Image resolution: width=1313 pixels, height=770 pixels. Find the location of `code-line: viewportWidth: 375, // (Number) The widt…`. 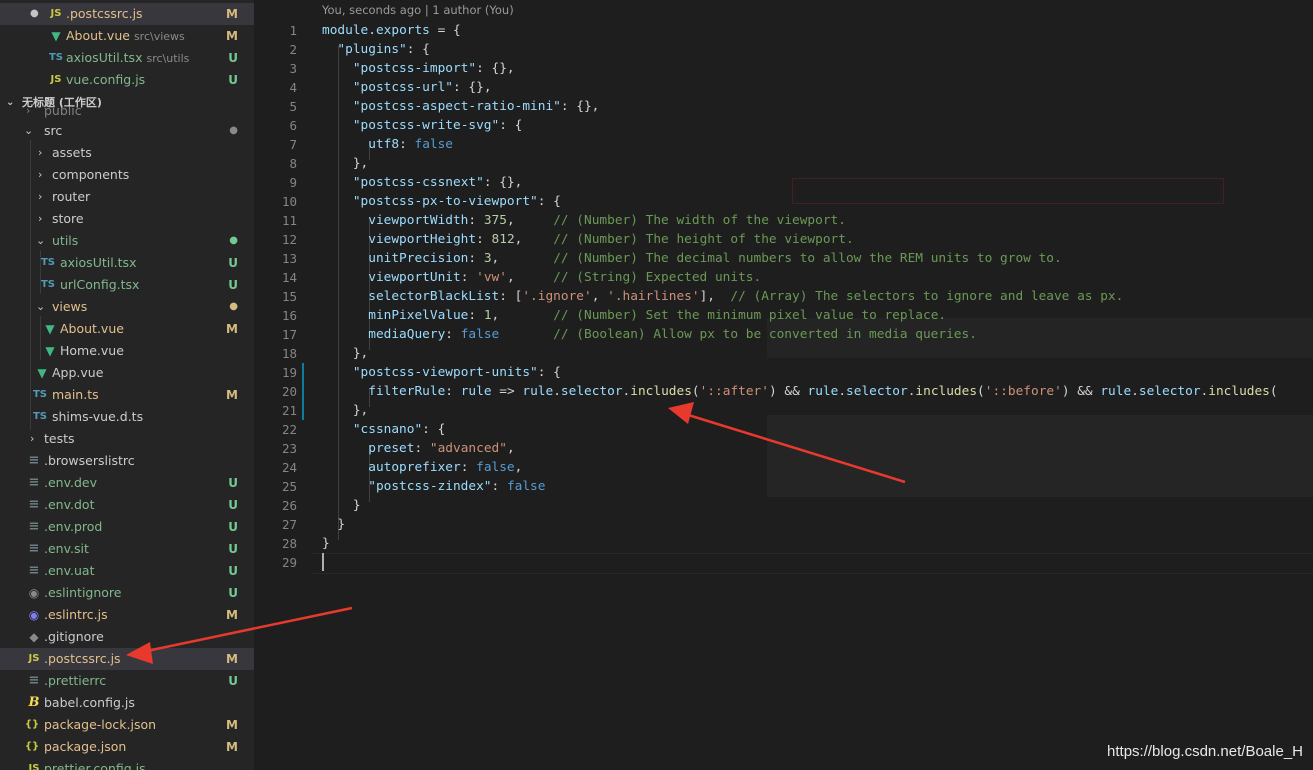

code-line: viewportWidth: 375, // (Number) The widt… is located at coordinates (584, 220).